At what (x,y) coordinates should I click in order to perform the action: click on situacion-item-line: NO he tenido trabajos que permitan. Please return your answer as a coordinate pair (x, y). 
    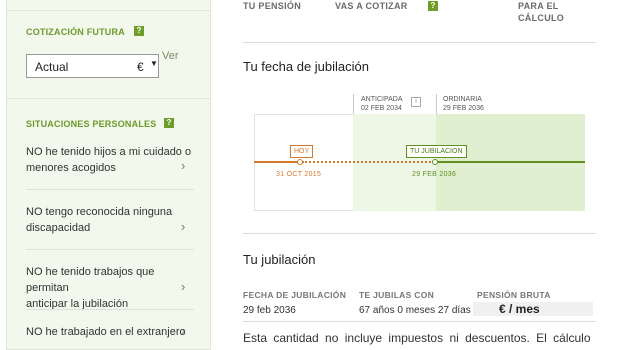
    Looking at the image, I should click on (90, 280).